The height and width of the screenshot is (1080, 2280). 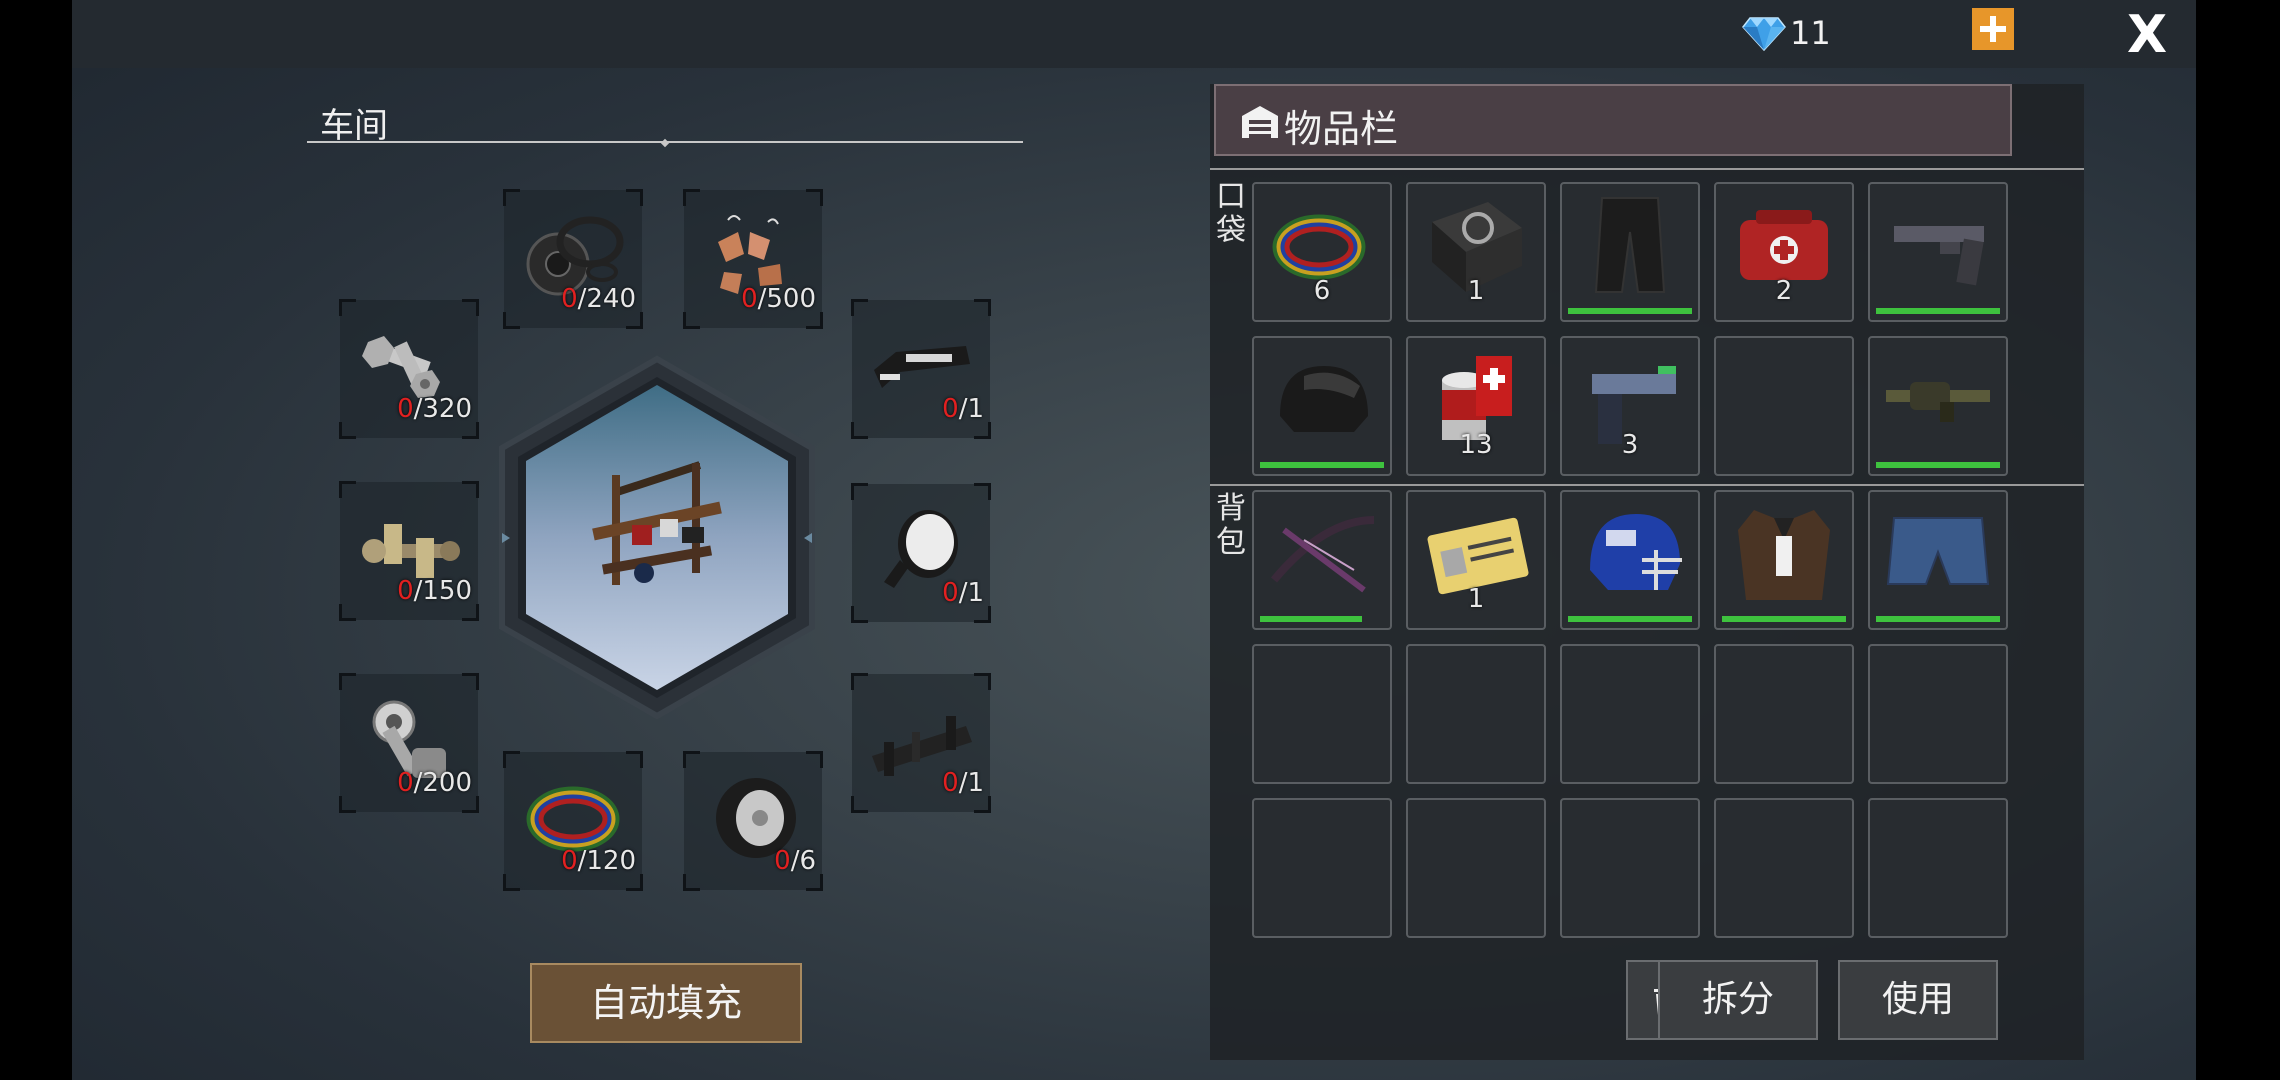 What do you see at coordinates (921, 743) in the screenshot?
I see `material-slot-chassis: 0/1` at bounding box center [921, 743].